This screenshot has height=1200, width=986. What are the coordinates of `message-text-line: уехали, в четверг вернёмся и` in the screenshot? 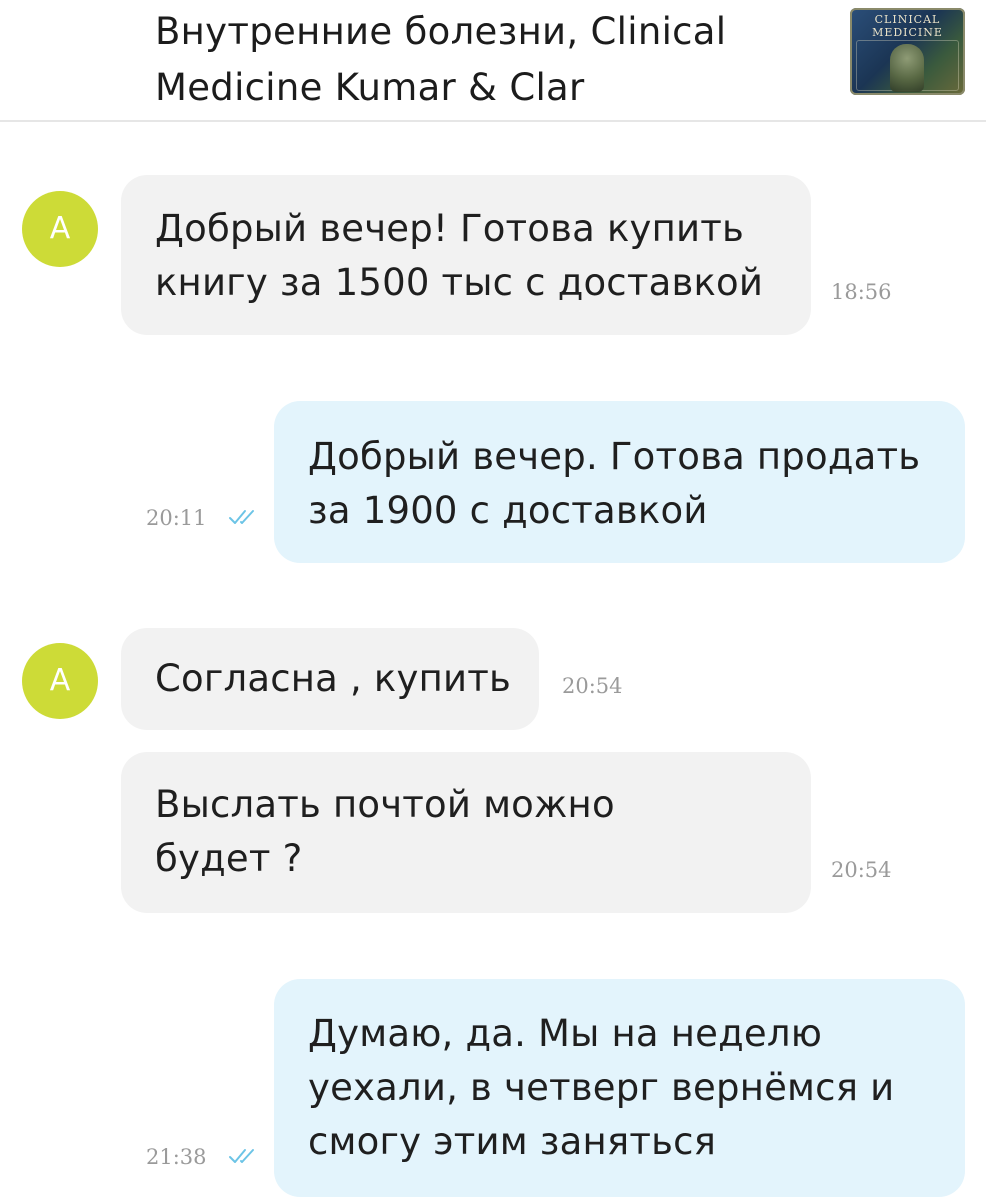 It's located at (601, 1087).